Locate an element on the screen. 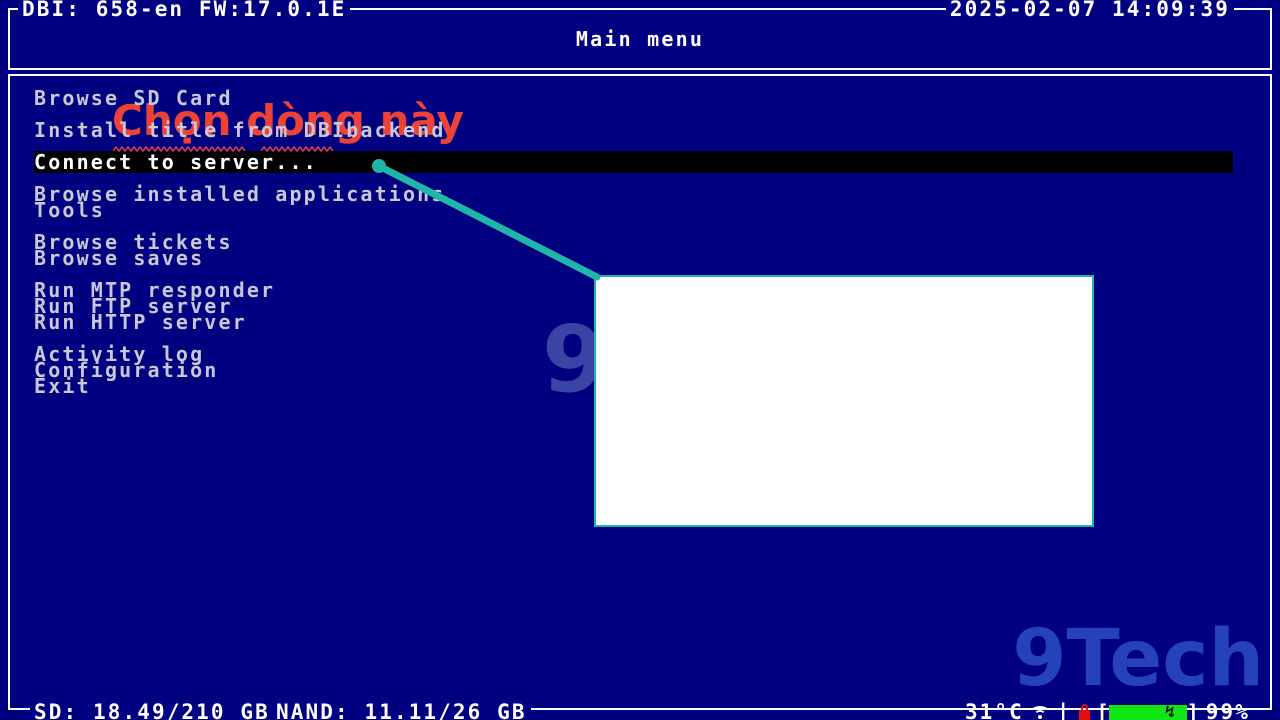  menu-item-label: Tools is located at coordinates (69, 210).